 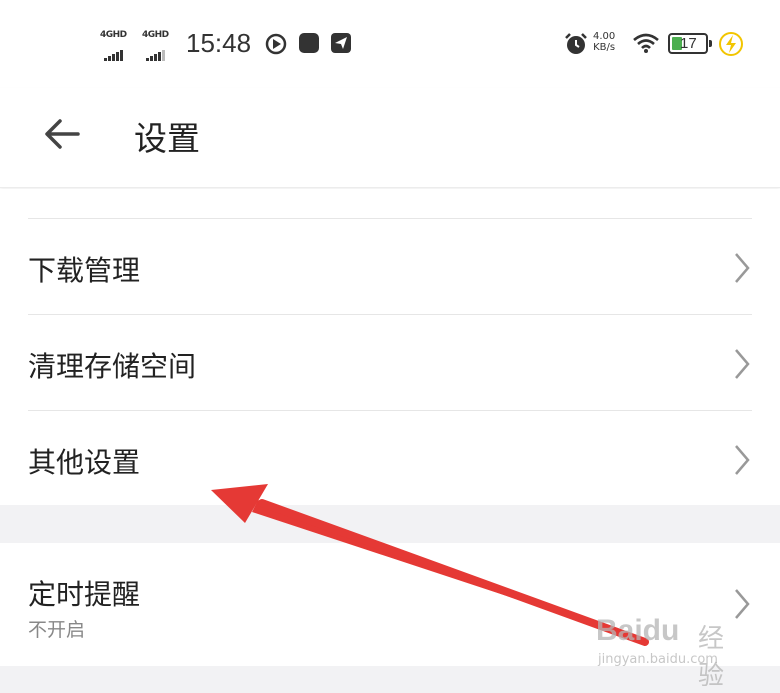 I want to click on watermark-url: jingyan.baidu.com, so click(x=658, y=659).